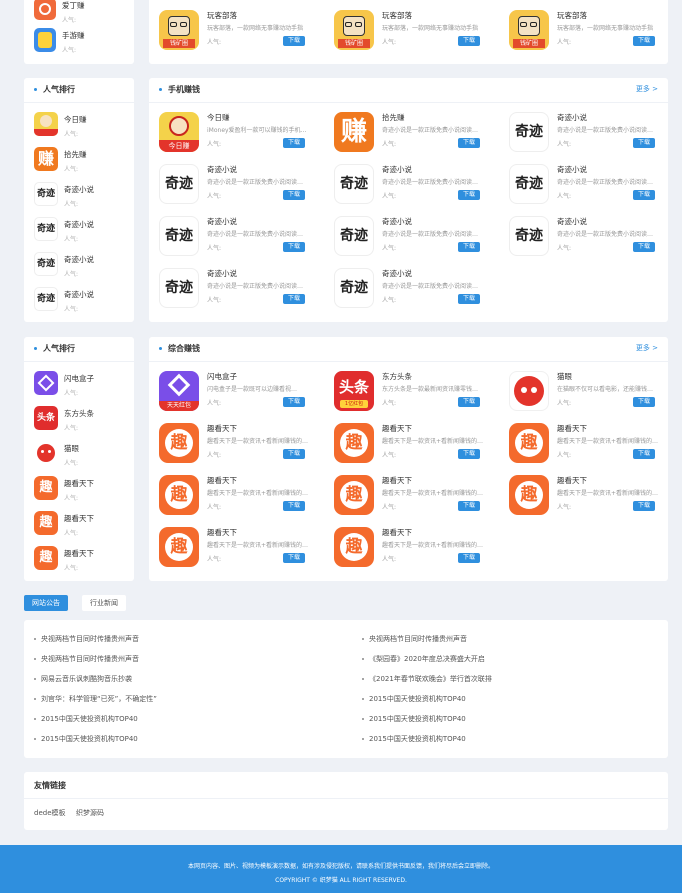 This screenshot has width=682, height=893. Describe the element at coordinates (179, 132) in the screenshot. I see `jinrizhuan-icon: 今日赚` at that location.